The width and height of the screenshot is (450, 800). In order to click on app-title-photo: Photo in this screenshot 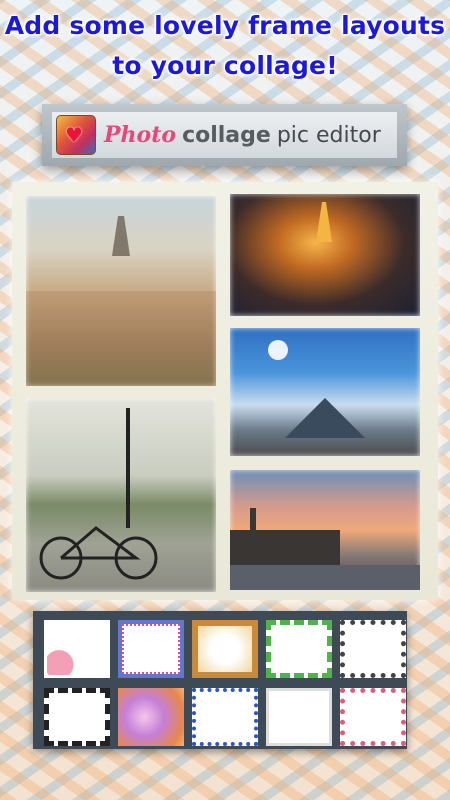, I will do `click(140, 135)`.